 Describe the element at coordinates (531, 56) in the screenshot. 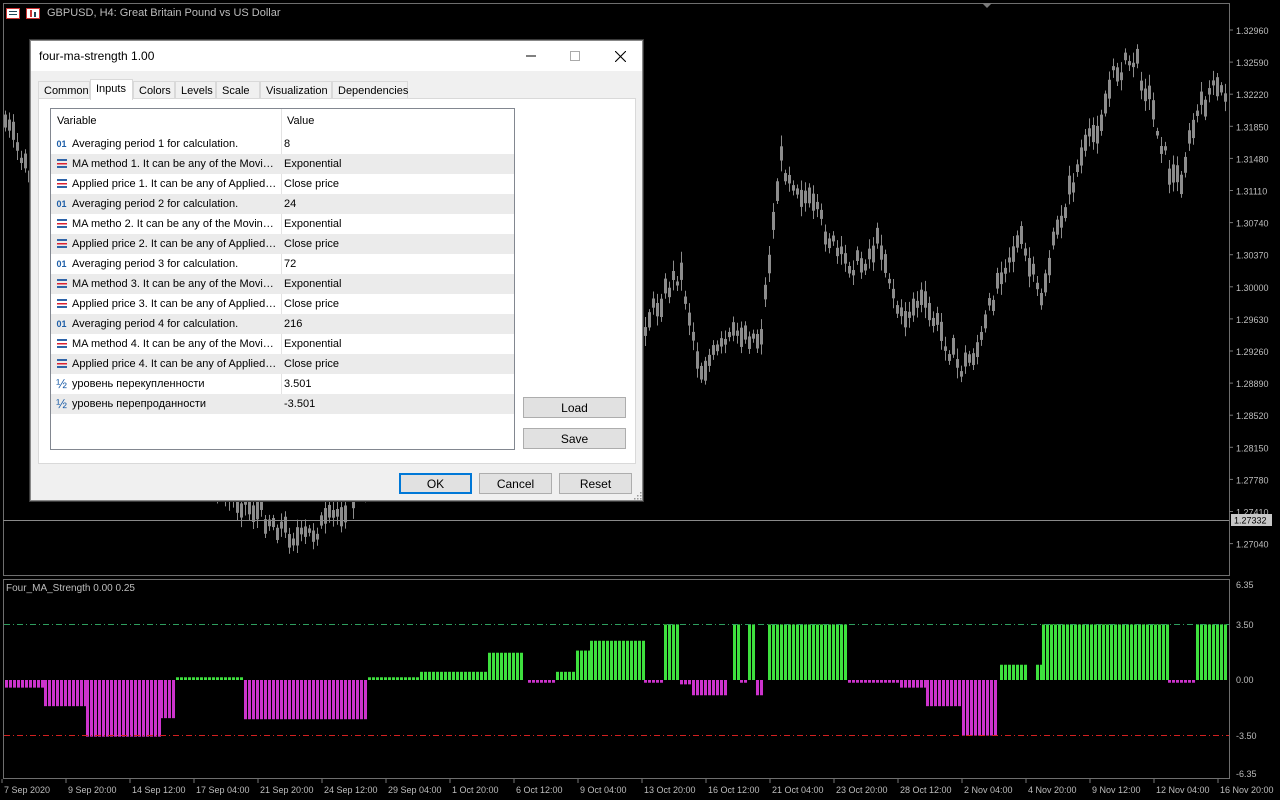

I see `minimize-button` at that location.